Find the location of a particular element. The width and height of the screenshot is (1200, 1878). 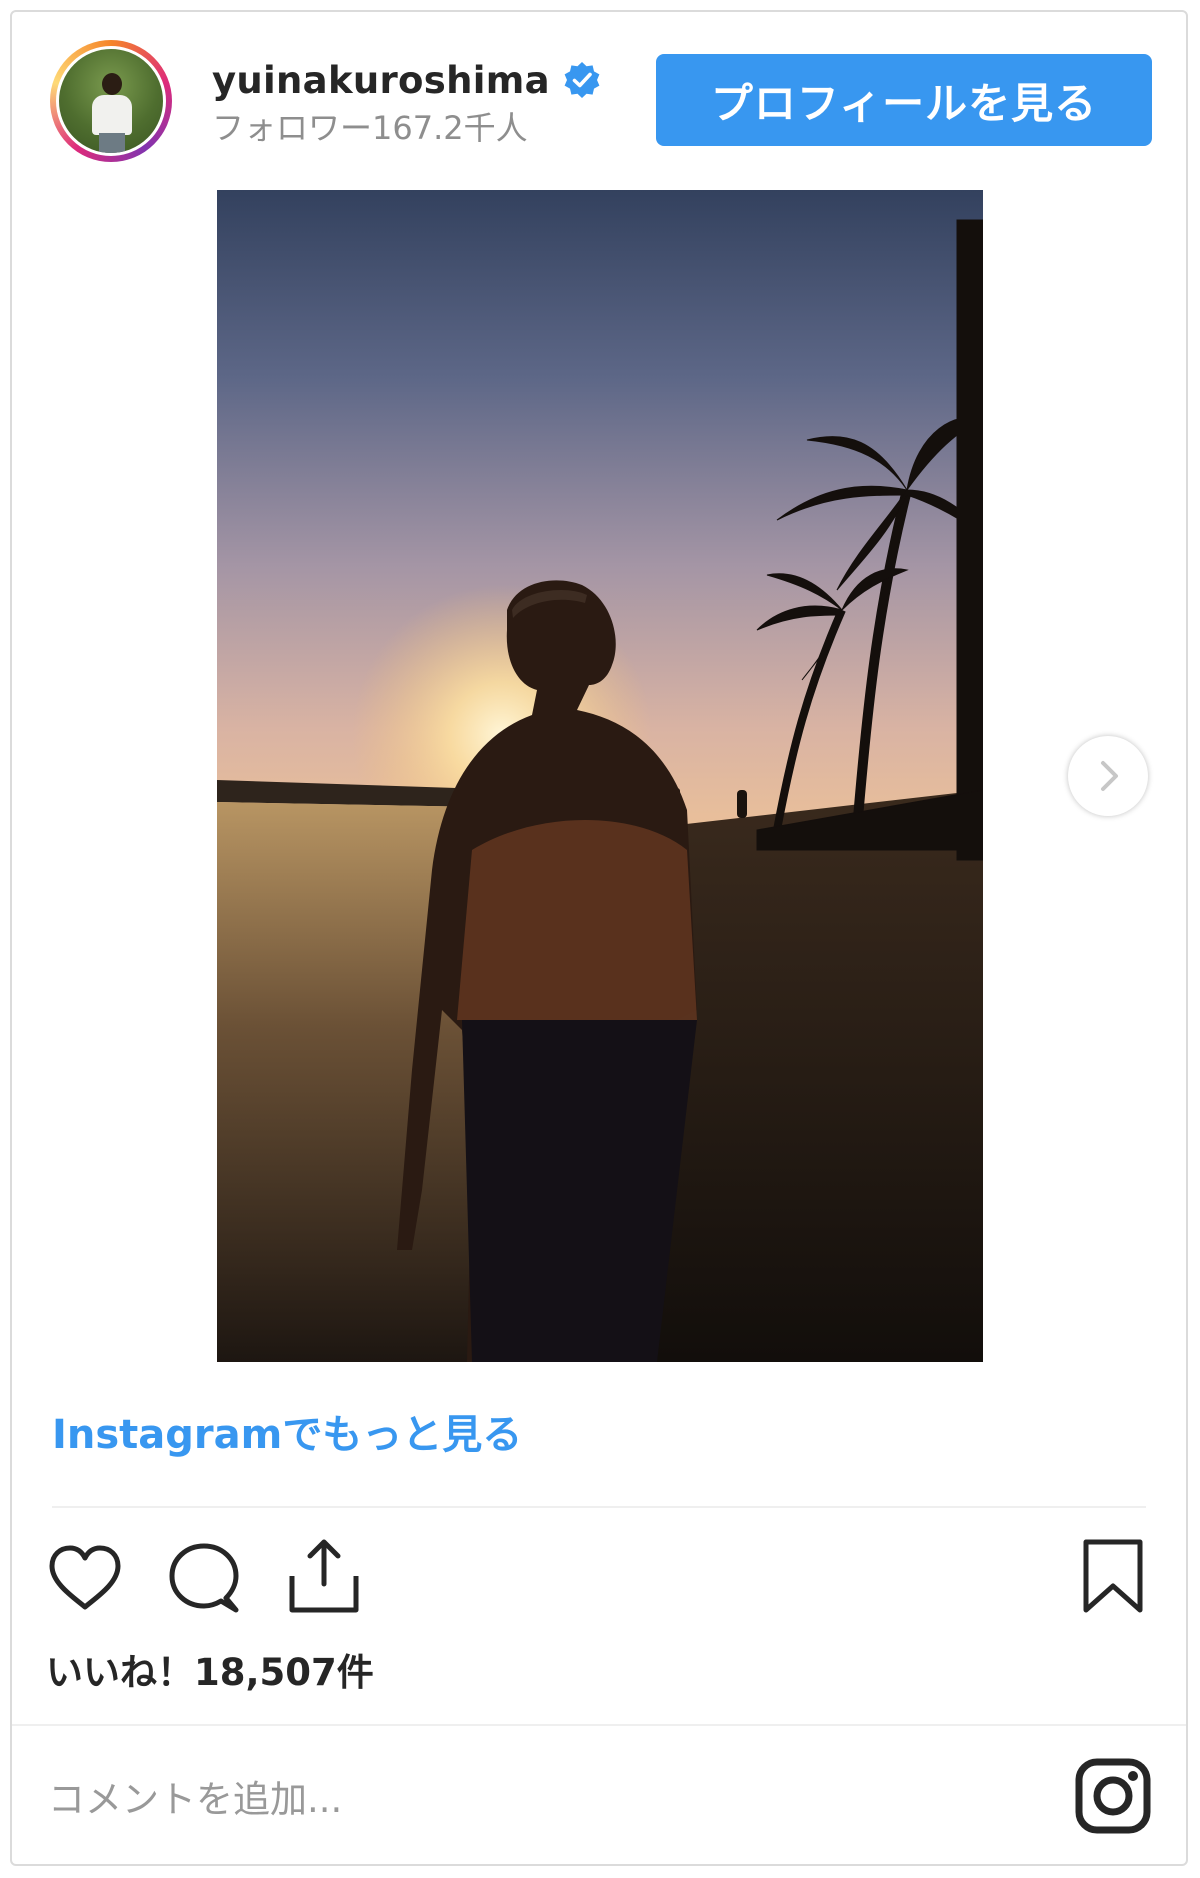

more-on-instagram-link: Instagramでもっと見る is located at coordinates (287, 1435).